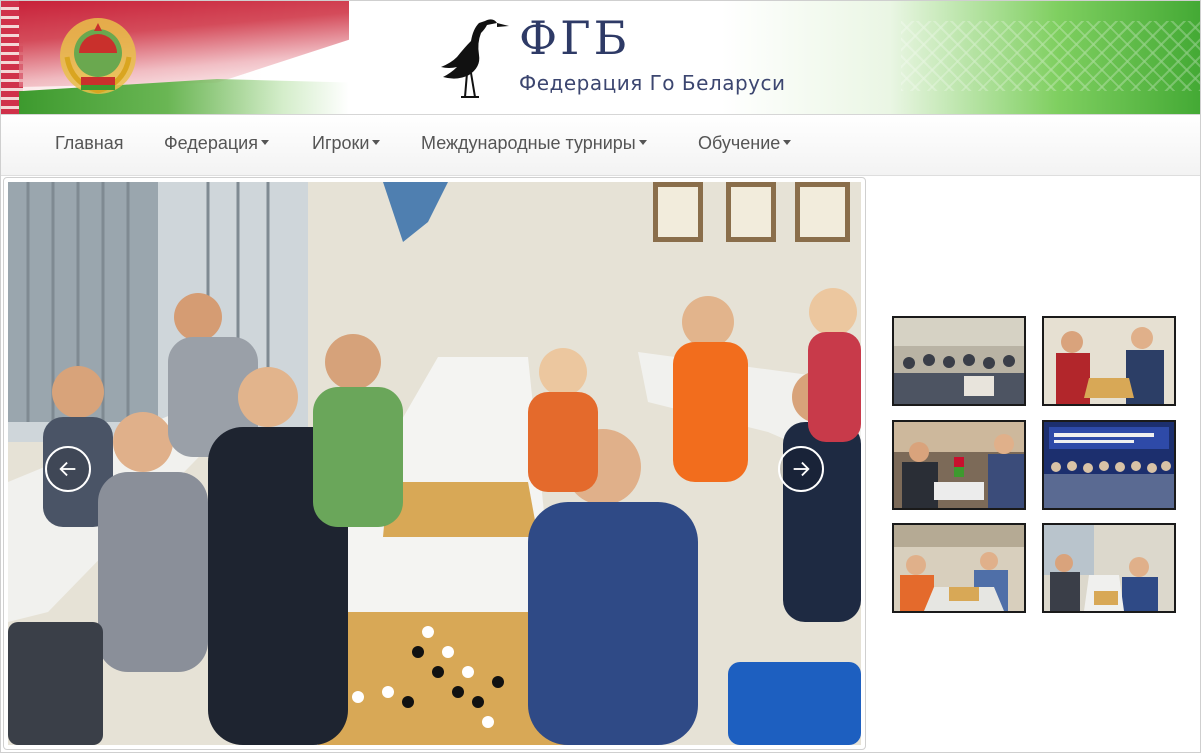 The height and width of the screenshot is (753, 1201). What do you see at coordinates (528, 143) in the screenshot?
I see `nav-item-label: Международные турниры` at bounding box center [528, 143].